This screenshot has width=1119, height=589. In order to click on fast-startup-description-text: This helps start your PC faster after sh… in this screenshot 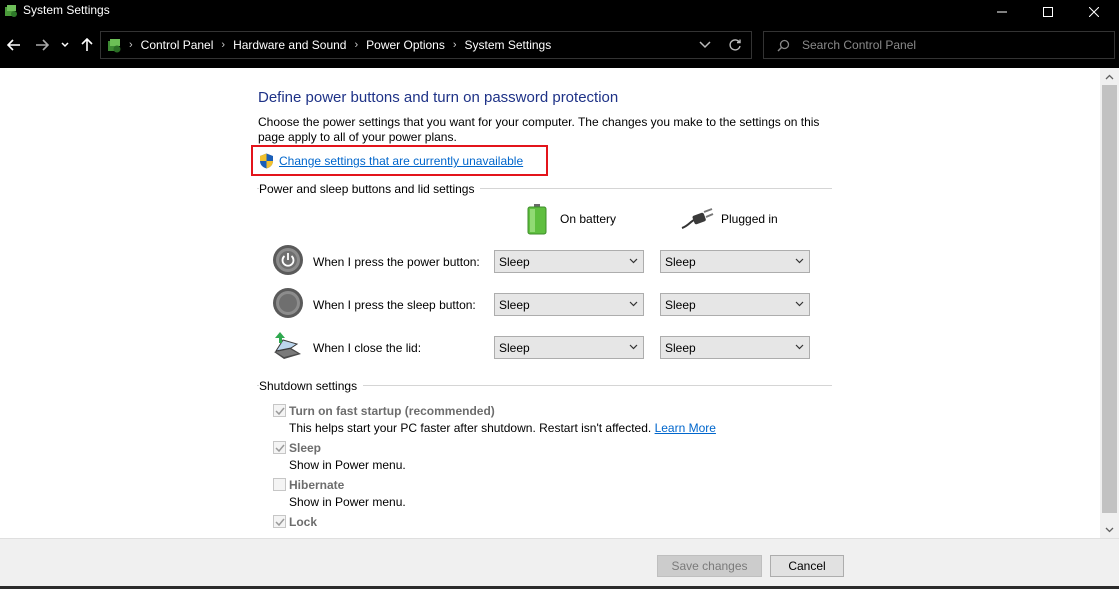, I will do `click(470, 428)`.